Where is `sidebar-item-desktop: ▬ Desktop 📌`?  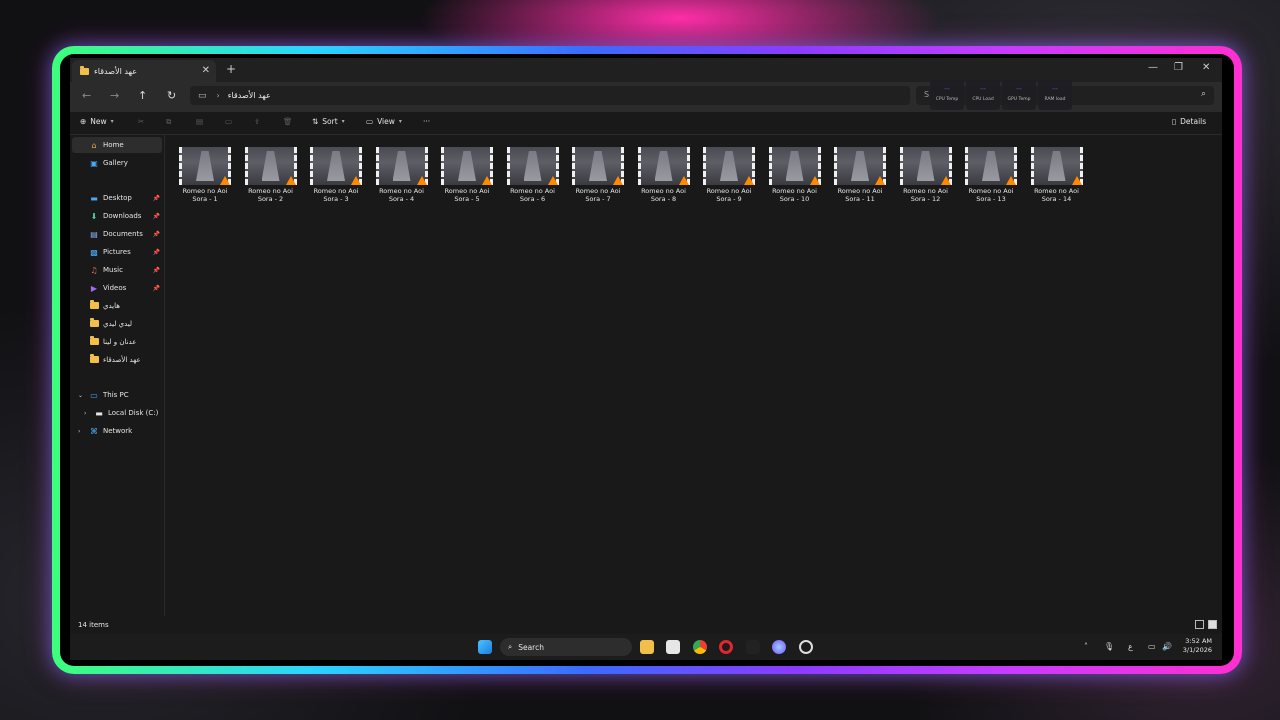
sidebar-item-desktop: ▬ Desktop 📌 is located at coordinates (117, 198).